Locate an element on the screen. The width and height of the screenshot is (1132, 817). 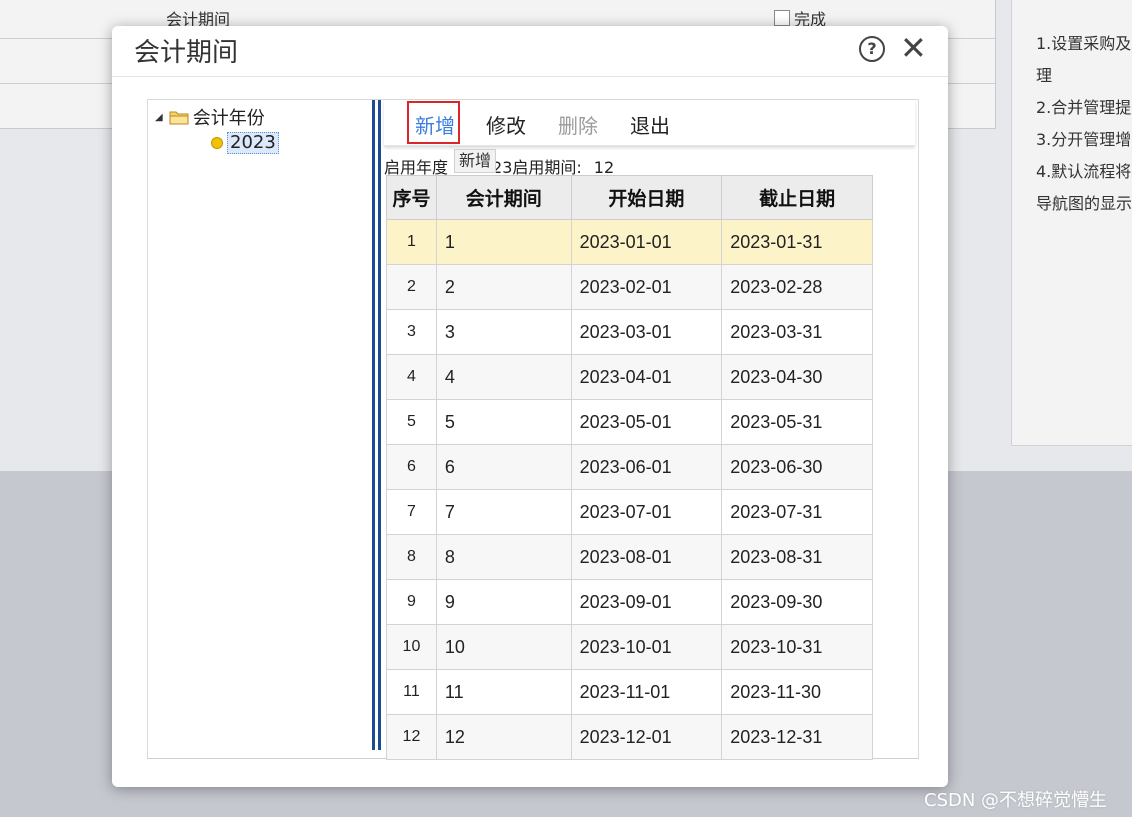
folder-icon is located at coordinates (179, 118).